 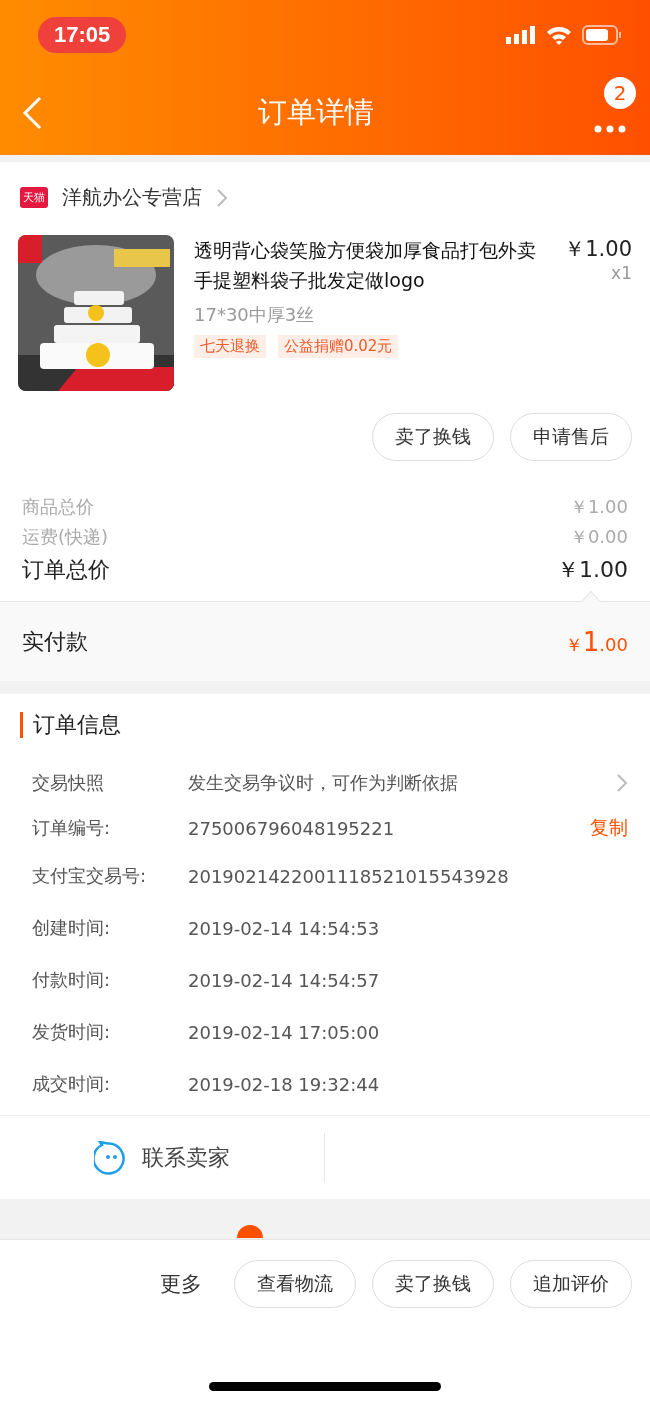 I want to click on paid-amount: ￥1.00, so click(x=596, y=641).